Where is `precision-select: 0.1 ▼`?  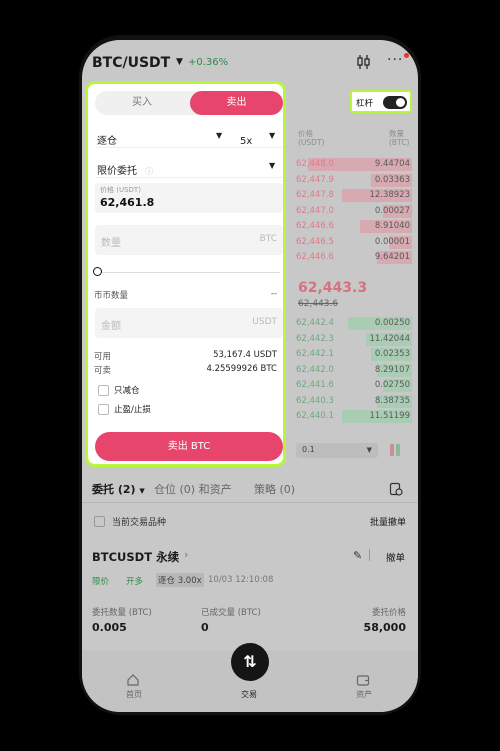 precision-select: 0.1 ▼ is located at coordinates (337, 450).